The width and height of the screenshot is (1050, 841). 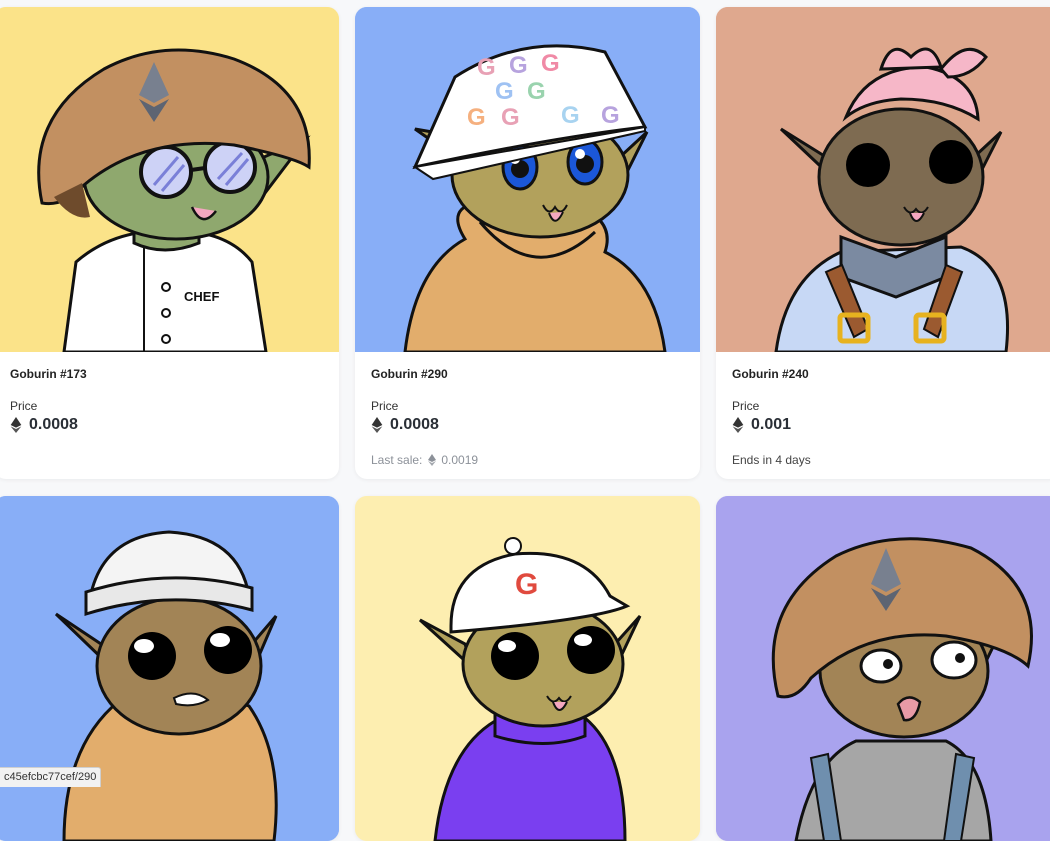 I want to click on nft-image: G G G G G G G G G, so click(x=527, y=179).